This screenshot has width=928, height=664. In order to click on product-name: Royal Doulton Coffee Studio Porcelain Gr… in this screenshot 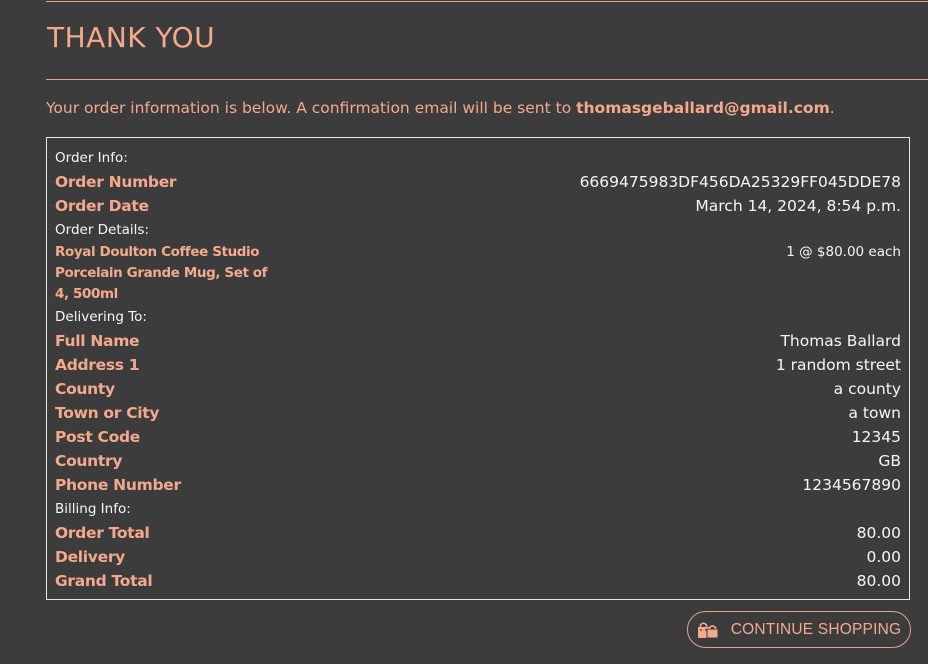, I will do `click(161, 273)`.